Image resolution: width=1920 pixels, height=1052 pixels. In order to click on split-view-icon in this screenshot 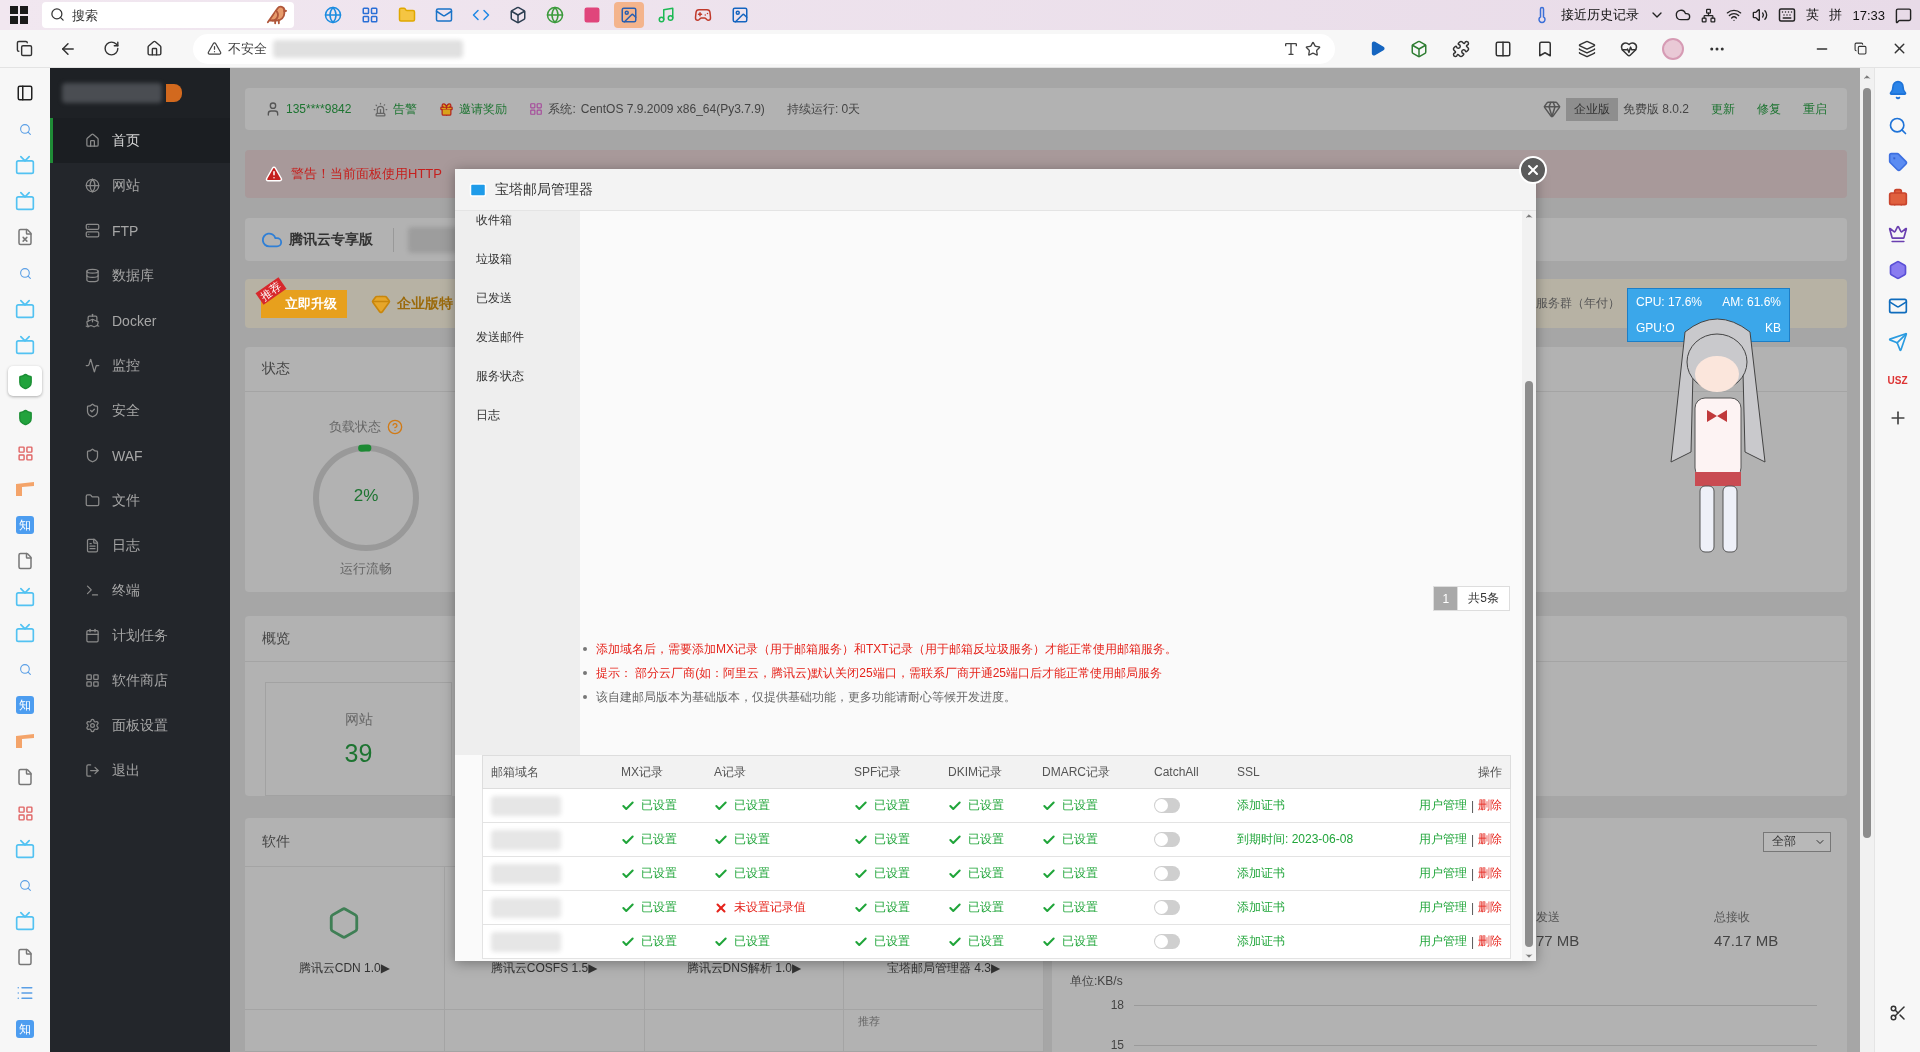, I will do `click(1503, 48)`.